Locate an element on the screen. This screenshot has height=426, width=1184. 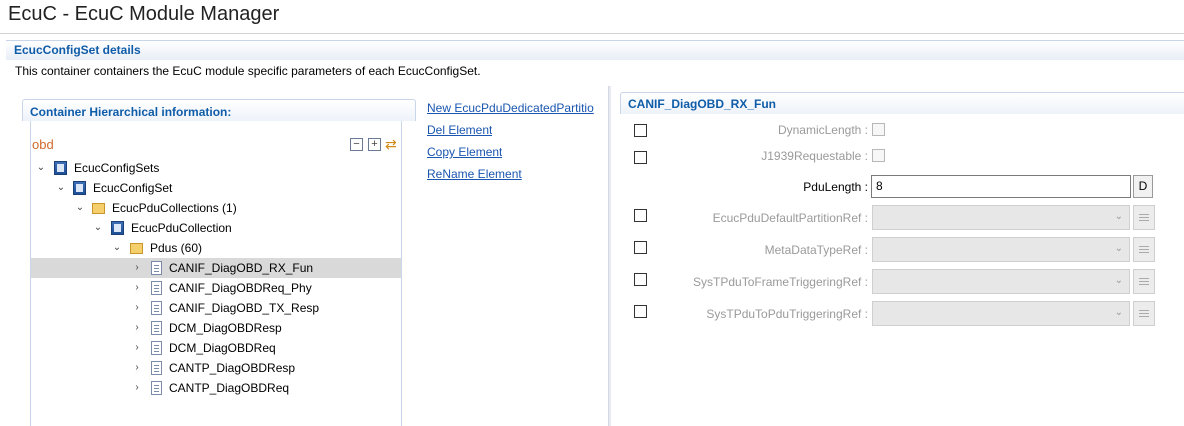
rename-element-link: ReName Element is located at coordinates (474, 174).